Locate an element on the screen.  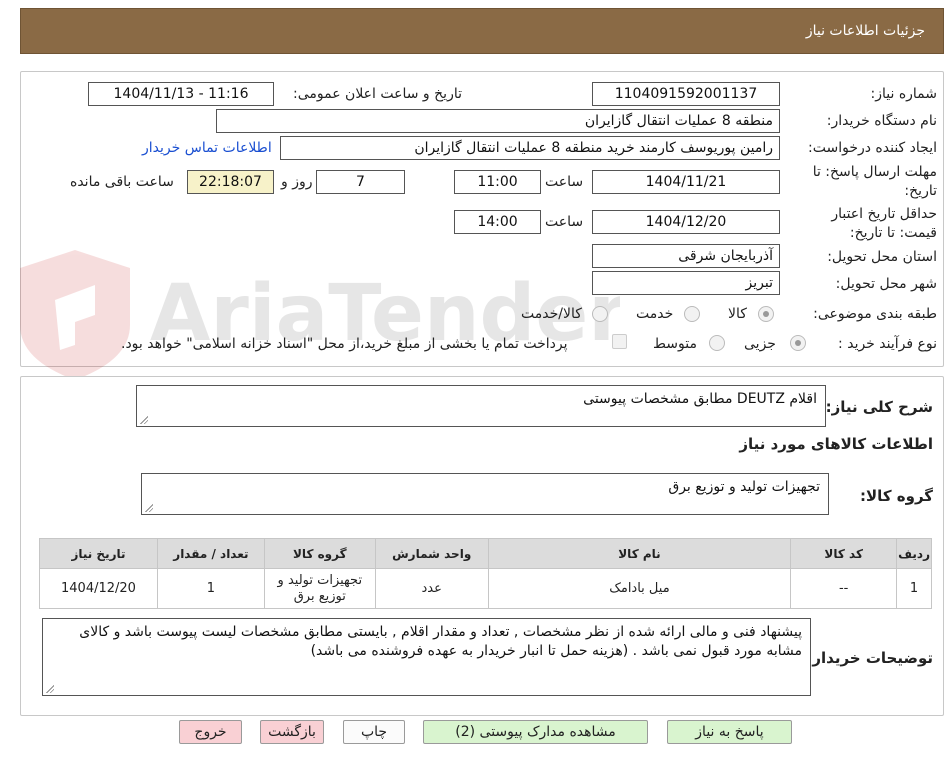
buyer-notes-label: توضیحات خریدار: is located at coordinates (869, 658).